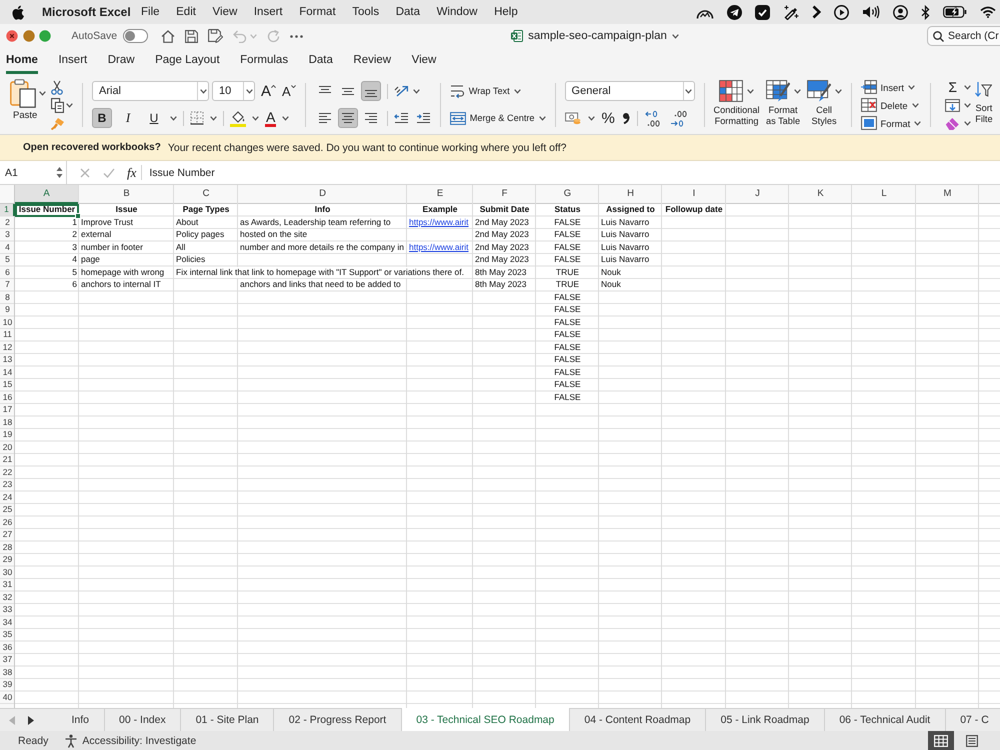 The width and height of the screenshot is (1000, 750). What do you see at coordinates (7, 598) in the screenshot?
I see `row-header: 32` at bounding box center [7, 598].